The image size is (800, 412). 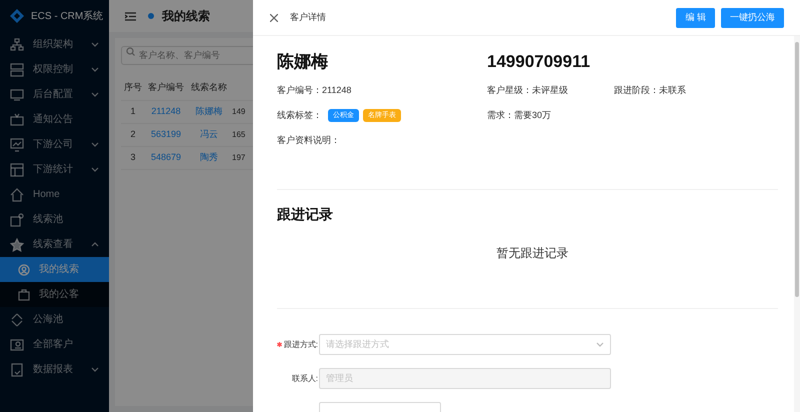 What do you see at coordinates (305, 214) in the screenshot?
I see `section-title: 跟进记录` at bounding box center [305, 214].